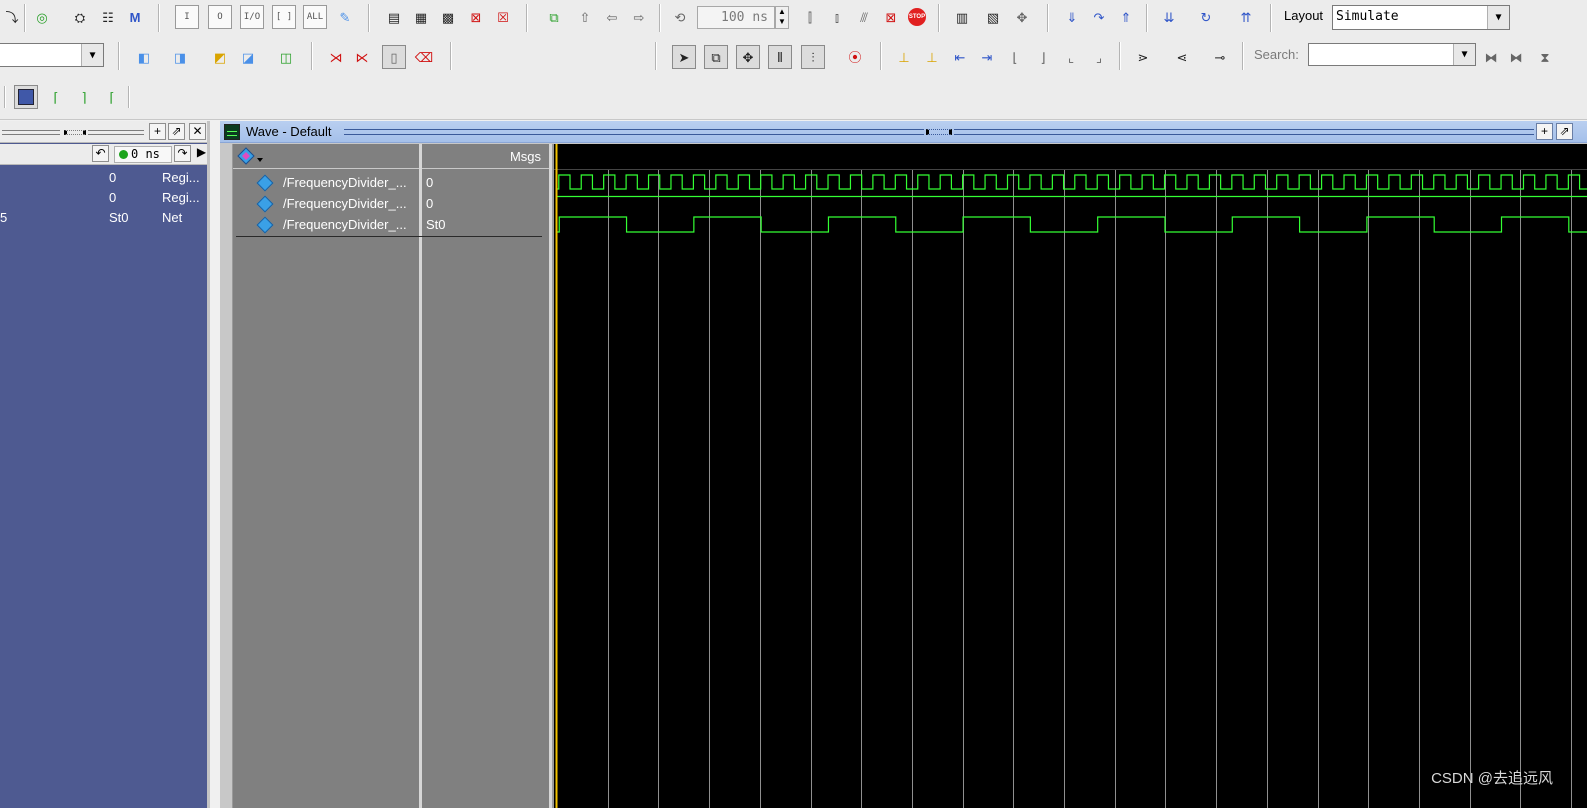 Image resolution: width=1587 pixels, height=808 pixels. I want to click on wrench-icon: ✎, so click(345, 17).